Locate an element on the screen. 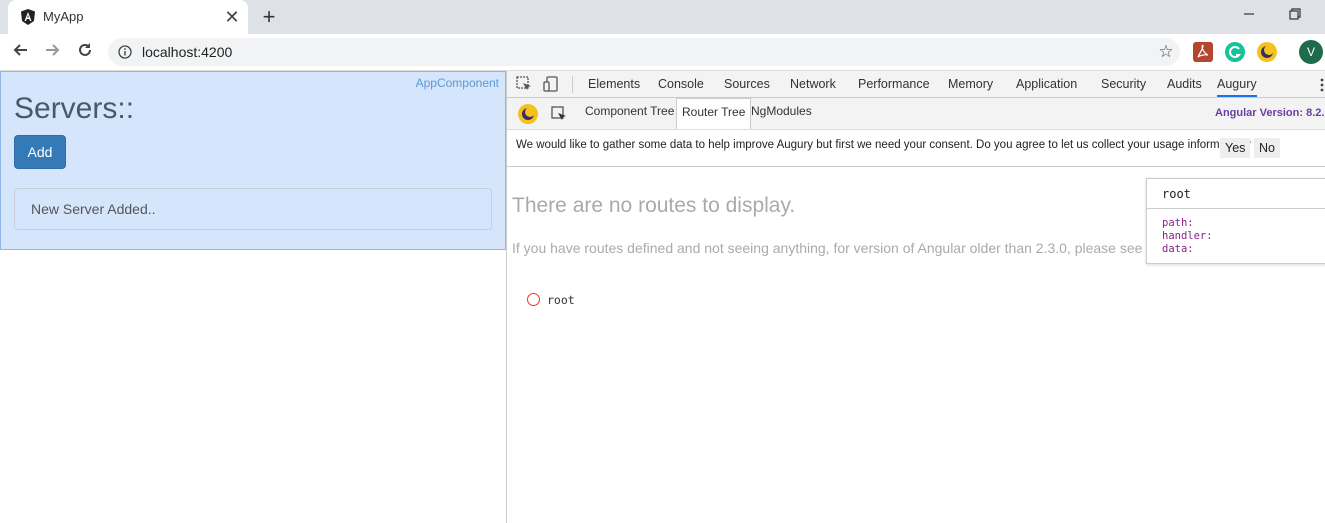  device-toolbar-icon is located at coordinates (551, 84).